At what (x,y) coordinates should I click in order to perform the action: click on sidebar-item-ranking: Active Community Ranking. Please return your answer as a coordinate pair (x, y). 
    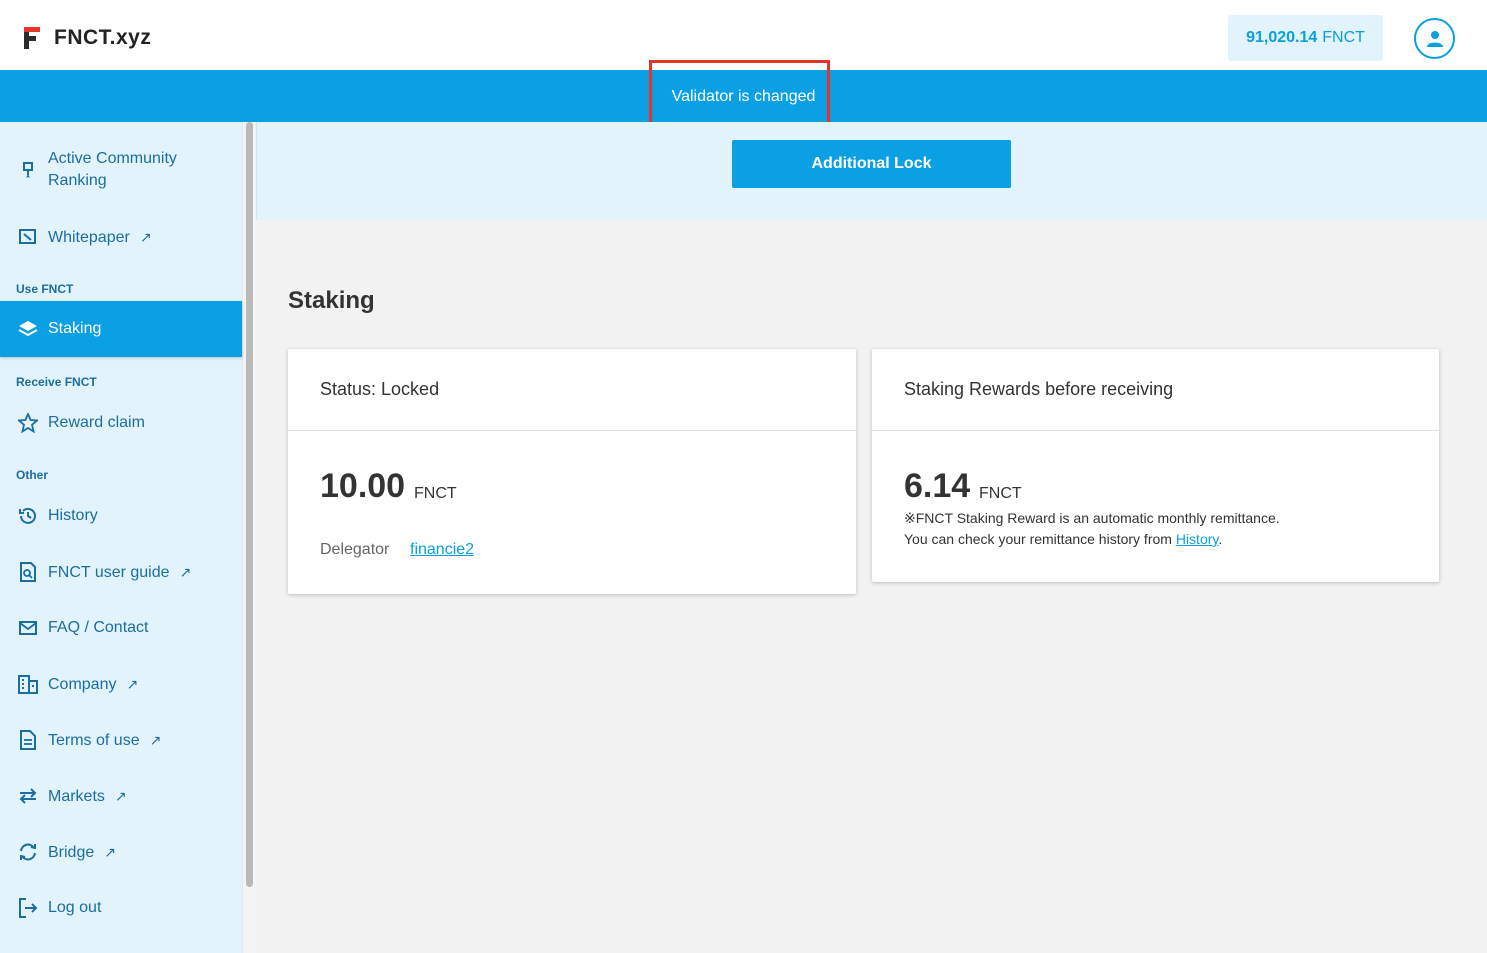
    Looking at the image, I should click on (121, 172).